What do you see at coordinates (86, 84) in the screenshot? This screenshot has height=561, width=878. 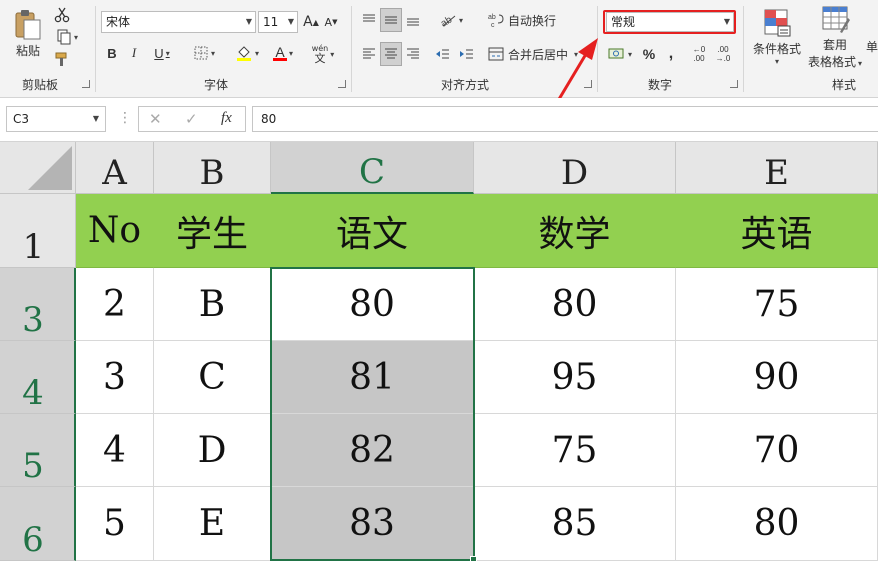 I see `clipboard-dialog-launcher` at bounding box center [86, 84].